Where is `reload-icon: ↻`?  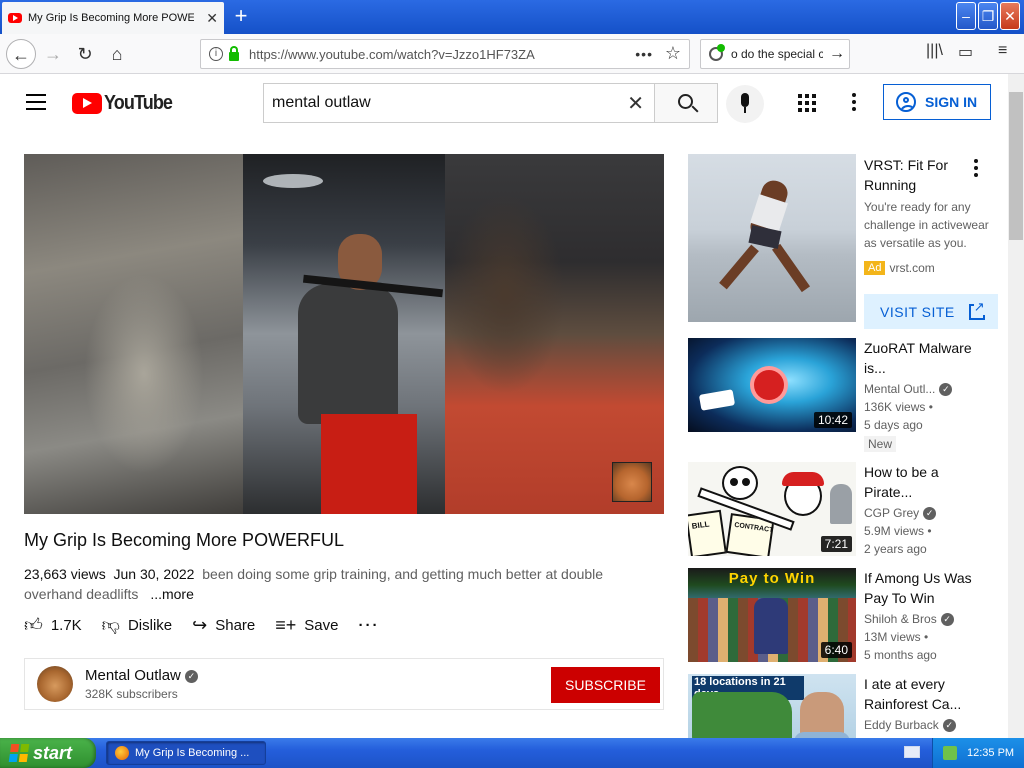 reload-icon: ↻ is located at coordinates (85, 54).